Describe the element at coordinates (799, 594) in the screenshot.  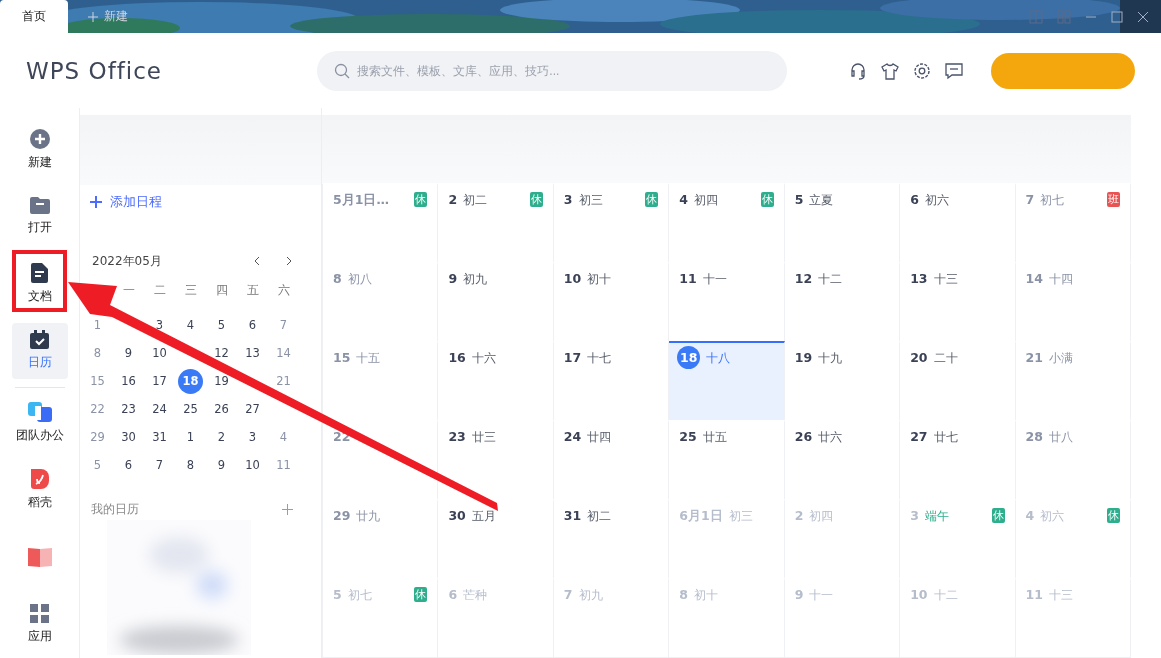
I see `day-number: 9` at that location.